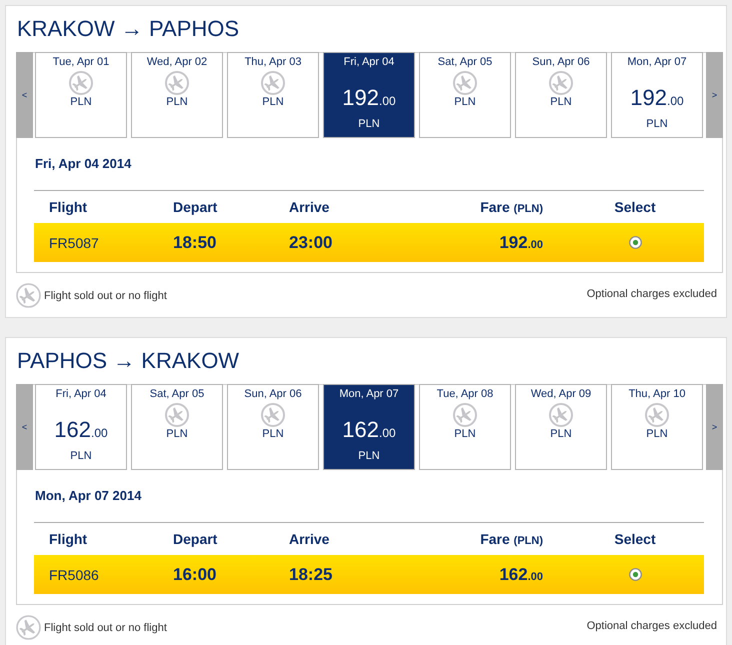 This screenshot has width=732, height=645. I want to click on selected-date: Fri, Apr 04 2014, so click(83, 164).